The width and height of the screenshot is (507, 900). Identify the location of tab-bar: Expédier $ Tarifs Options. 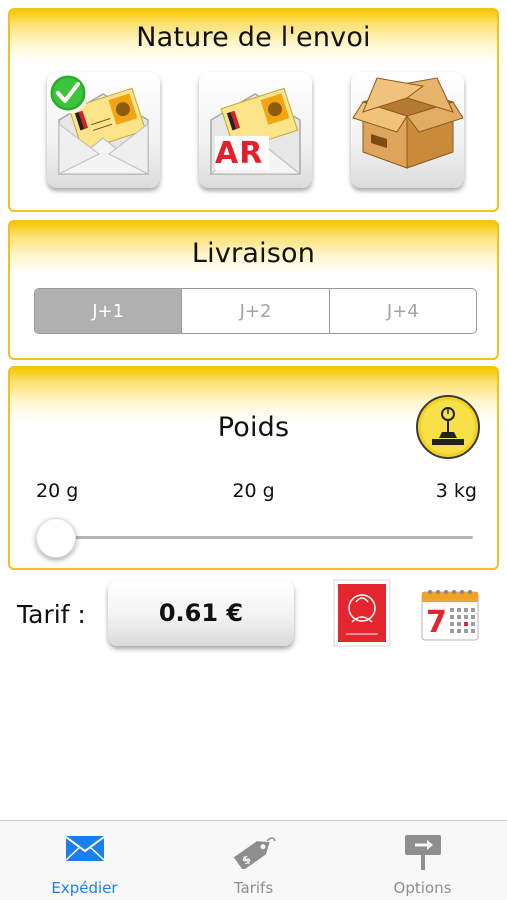
(253, 860).